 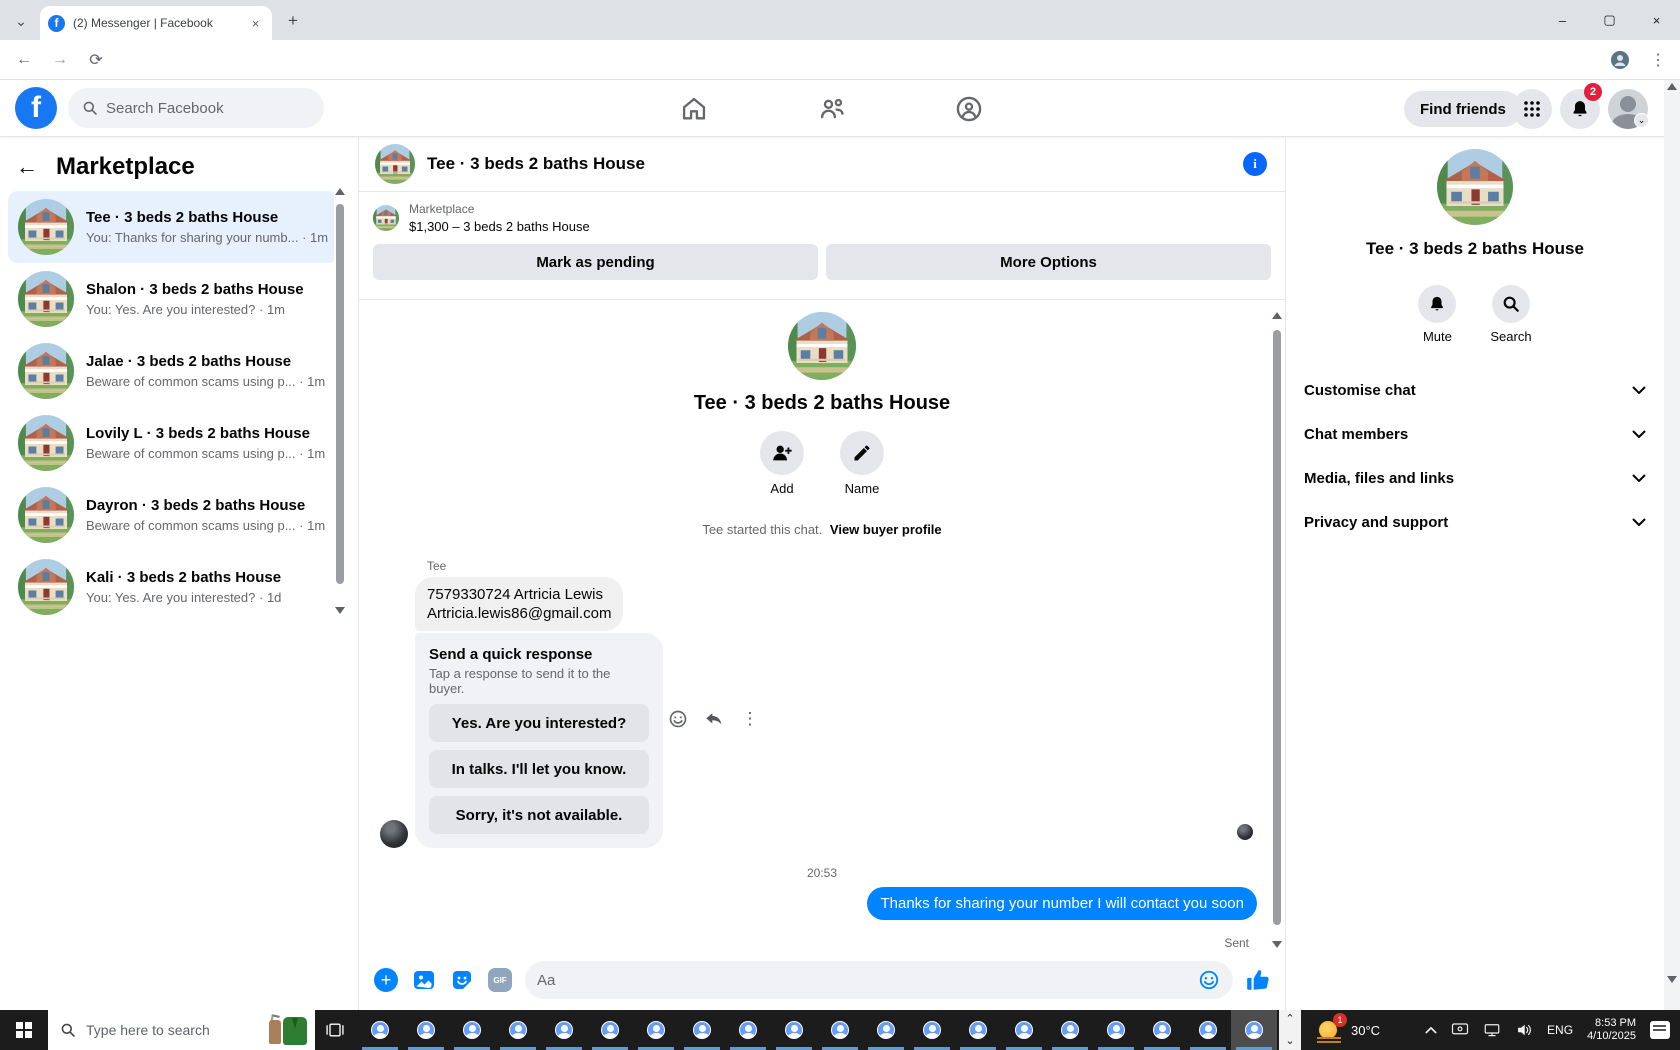 What do you see at coordinates (1209, 980) in the screenshot?
I see `emoji-picker-button` at bounding box center [1209, 980].